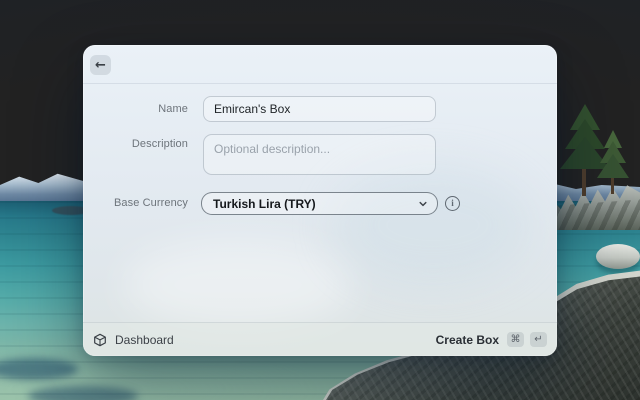 Image resolution: width=640 pixels, height=400 pixels. Describe the element at coordinates (320, 339) in the screenshot. I see `window-footer: Dashboard Create Box ⌘ ↵` at that location.